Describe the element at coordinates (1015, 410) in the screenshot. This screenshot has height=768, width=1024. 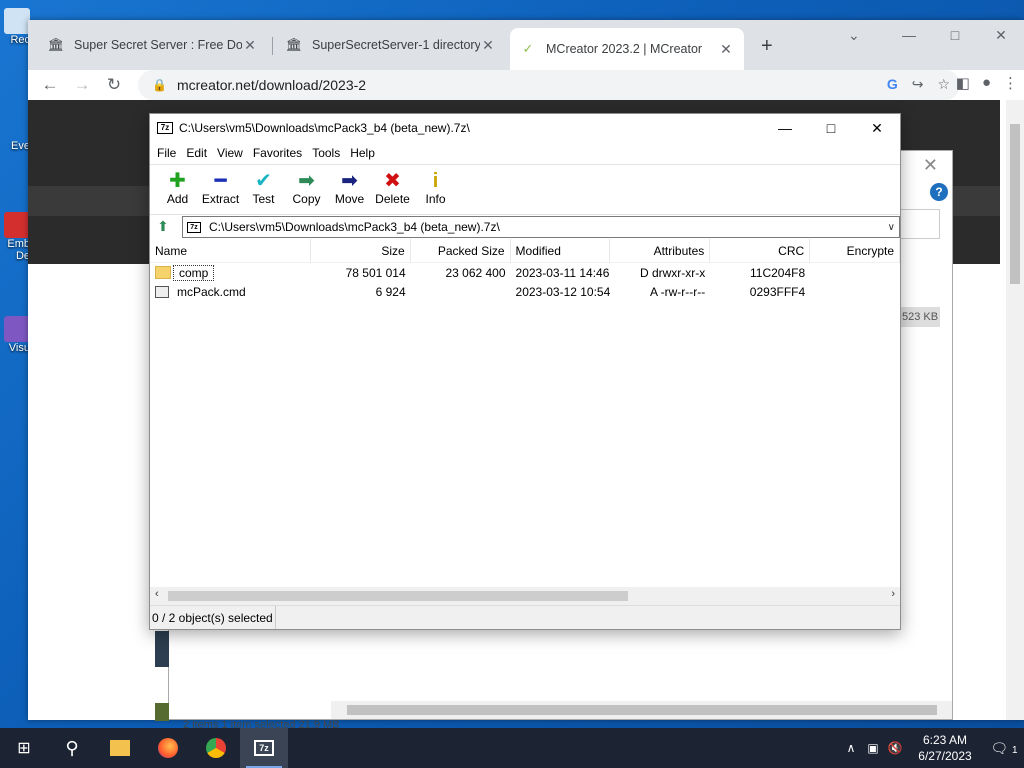
I see `page-scrollbar` at that location.